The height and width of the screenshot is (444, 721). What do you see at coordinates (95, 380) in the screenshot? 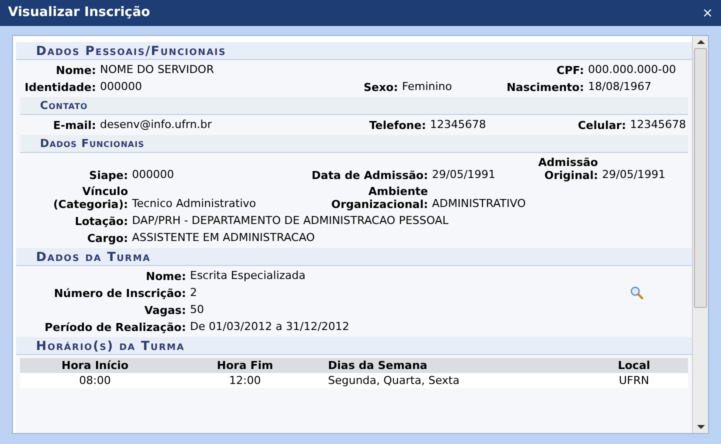
I see `table-cell-text: 08:00` at bounding box center [95, 380].